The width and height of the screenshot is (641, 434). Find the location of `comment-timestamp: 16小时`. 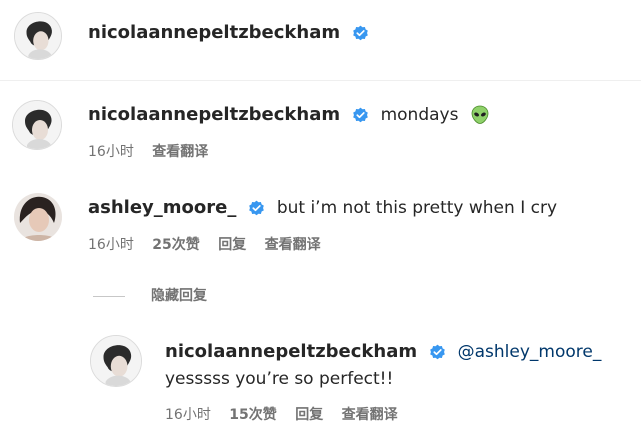

comment-timestamp: 16小时 is located at coordinates (111, 245).